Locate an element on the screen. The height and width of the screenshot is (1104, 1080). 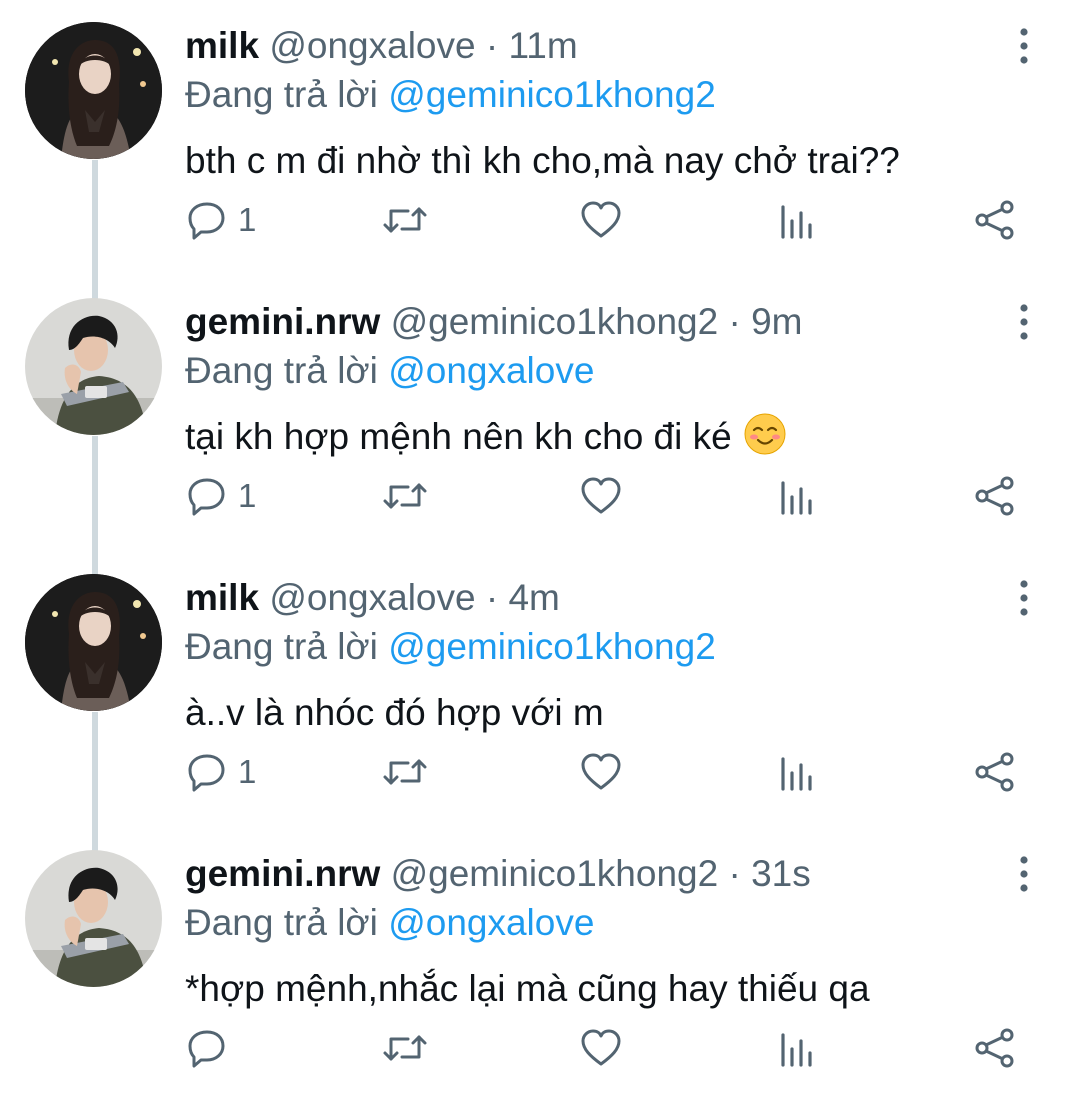
tweet-header: gemini.nrw @geminico1khong2 · 9m is located at coordinates (494, 322).